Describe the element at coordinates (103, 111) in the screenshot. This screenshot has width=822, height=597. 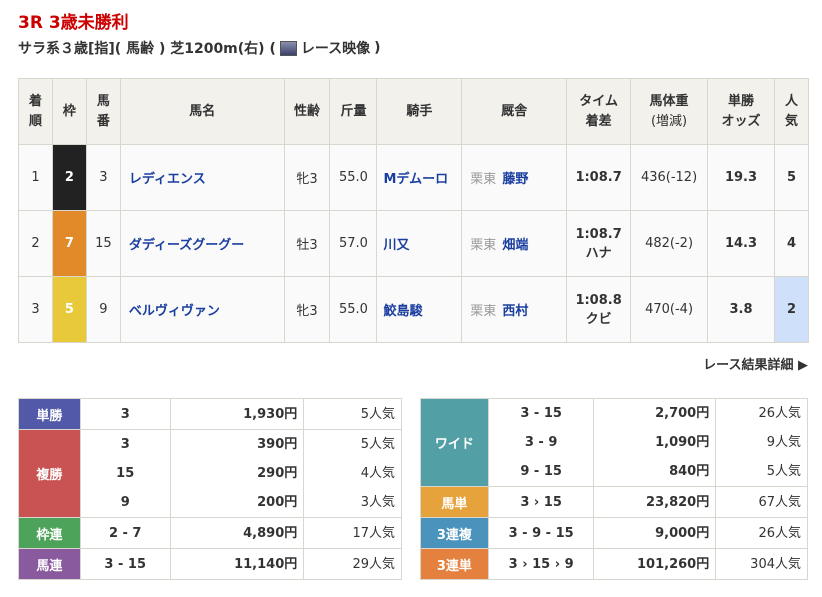
I see `header-num: 馬番` at that location.